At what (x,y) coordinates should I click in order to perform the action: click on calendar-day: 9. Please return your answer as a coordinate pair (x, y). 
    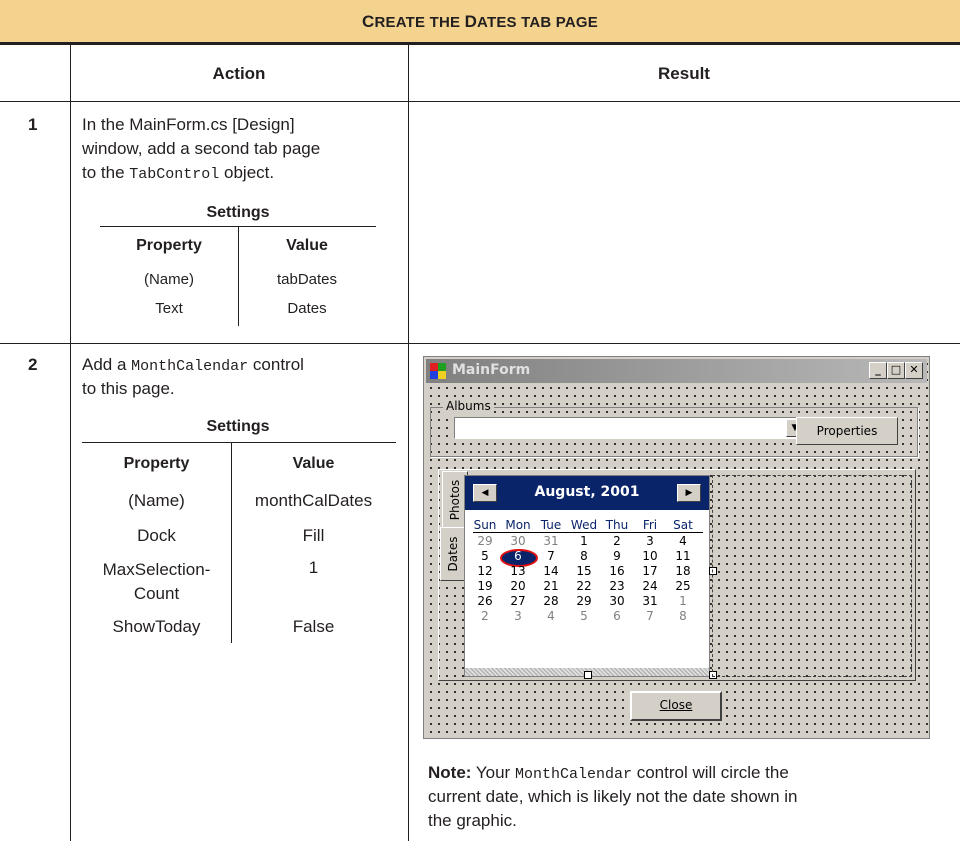
    Looking at the image, I should click on (617, 556).